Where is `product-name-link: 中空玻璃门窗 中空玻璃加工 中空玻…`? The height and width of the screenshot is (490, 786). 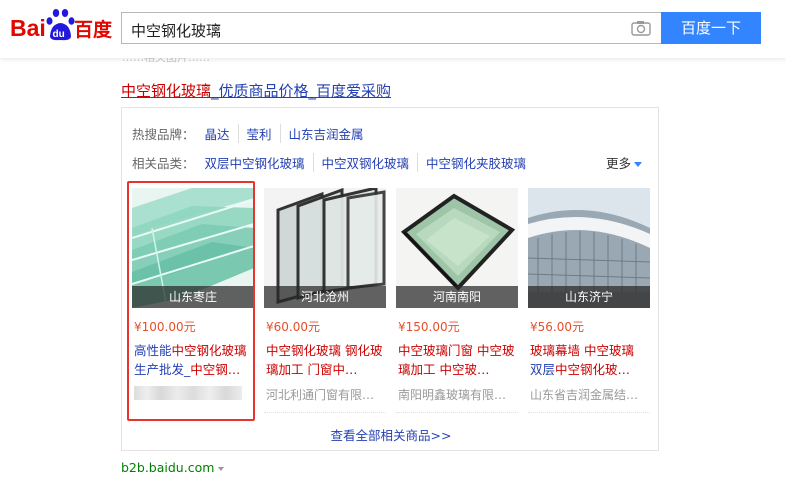 product-name-link: 中空玻璃门窗 中空玻璃加工 中空玻… is located at coordinates (458, 360).